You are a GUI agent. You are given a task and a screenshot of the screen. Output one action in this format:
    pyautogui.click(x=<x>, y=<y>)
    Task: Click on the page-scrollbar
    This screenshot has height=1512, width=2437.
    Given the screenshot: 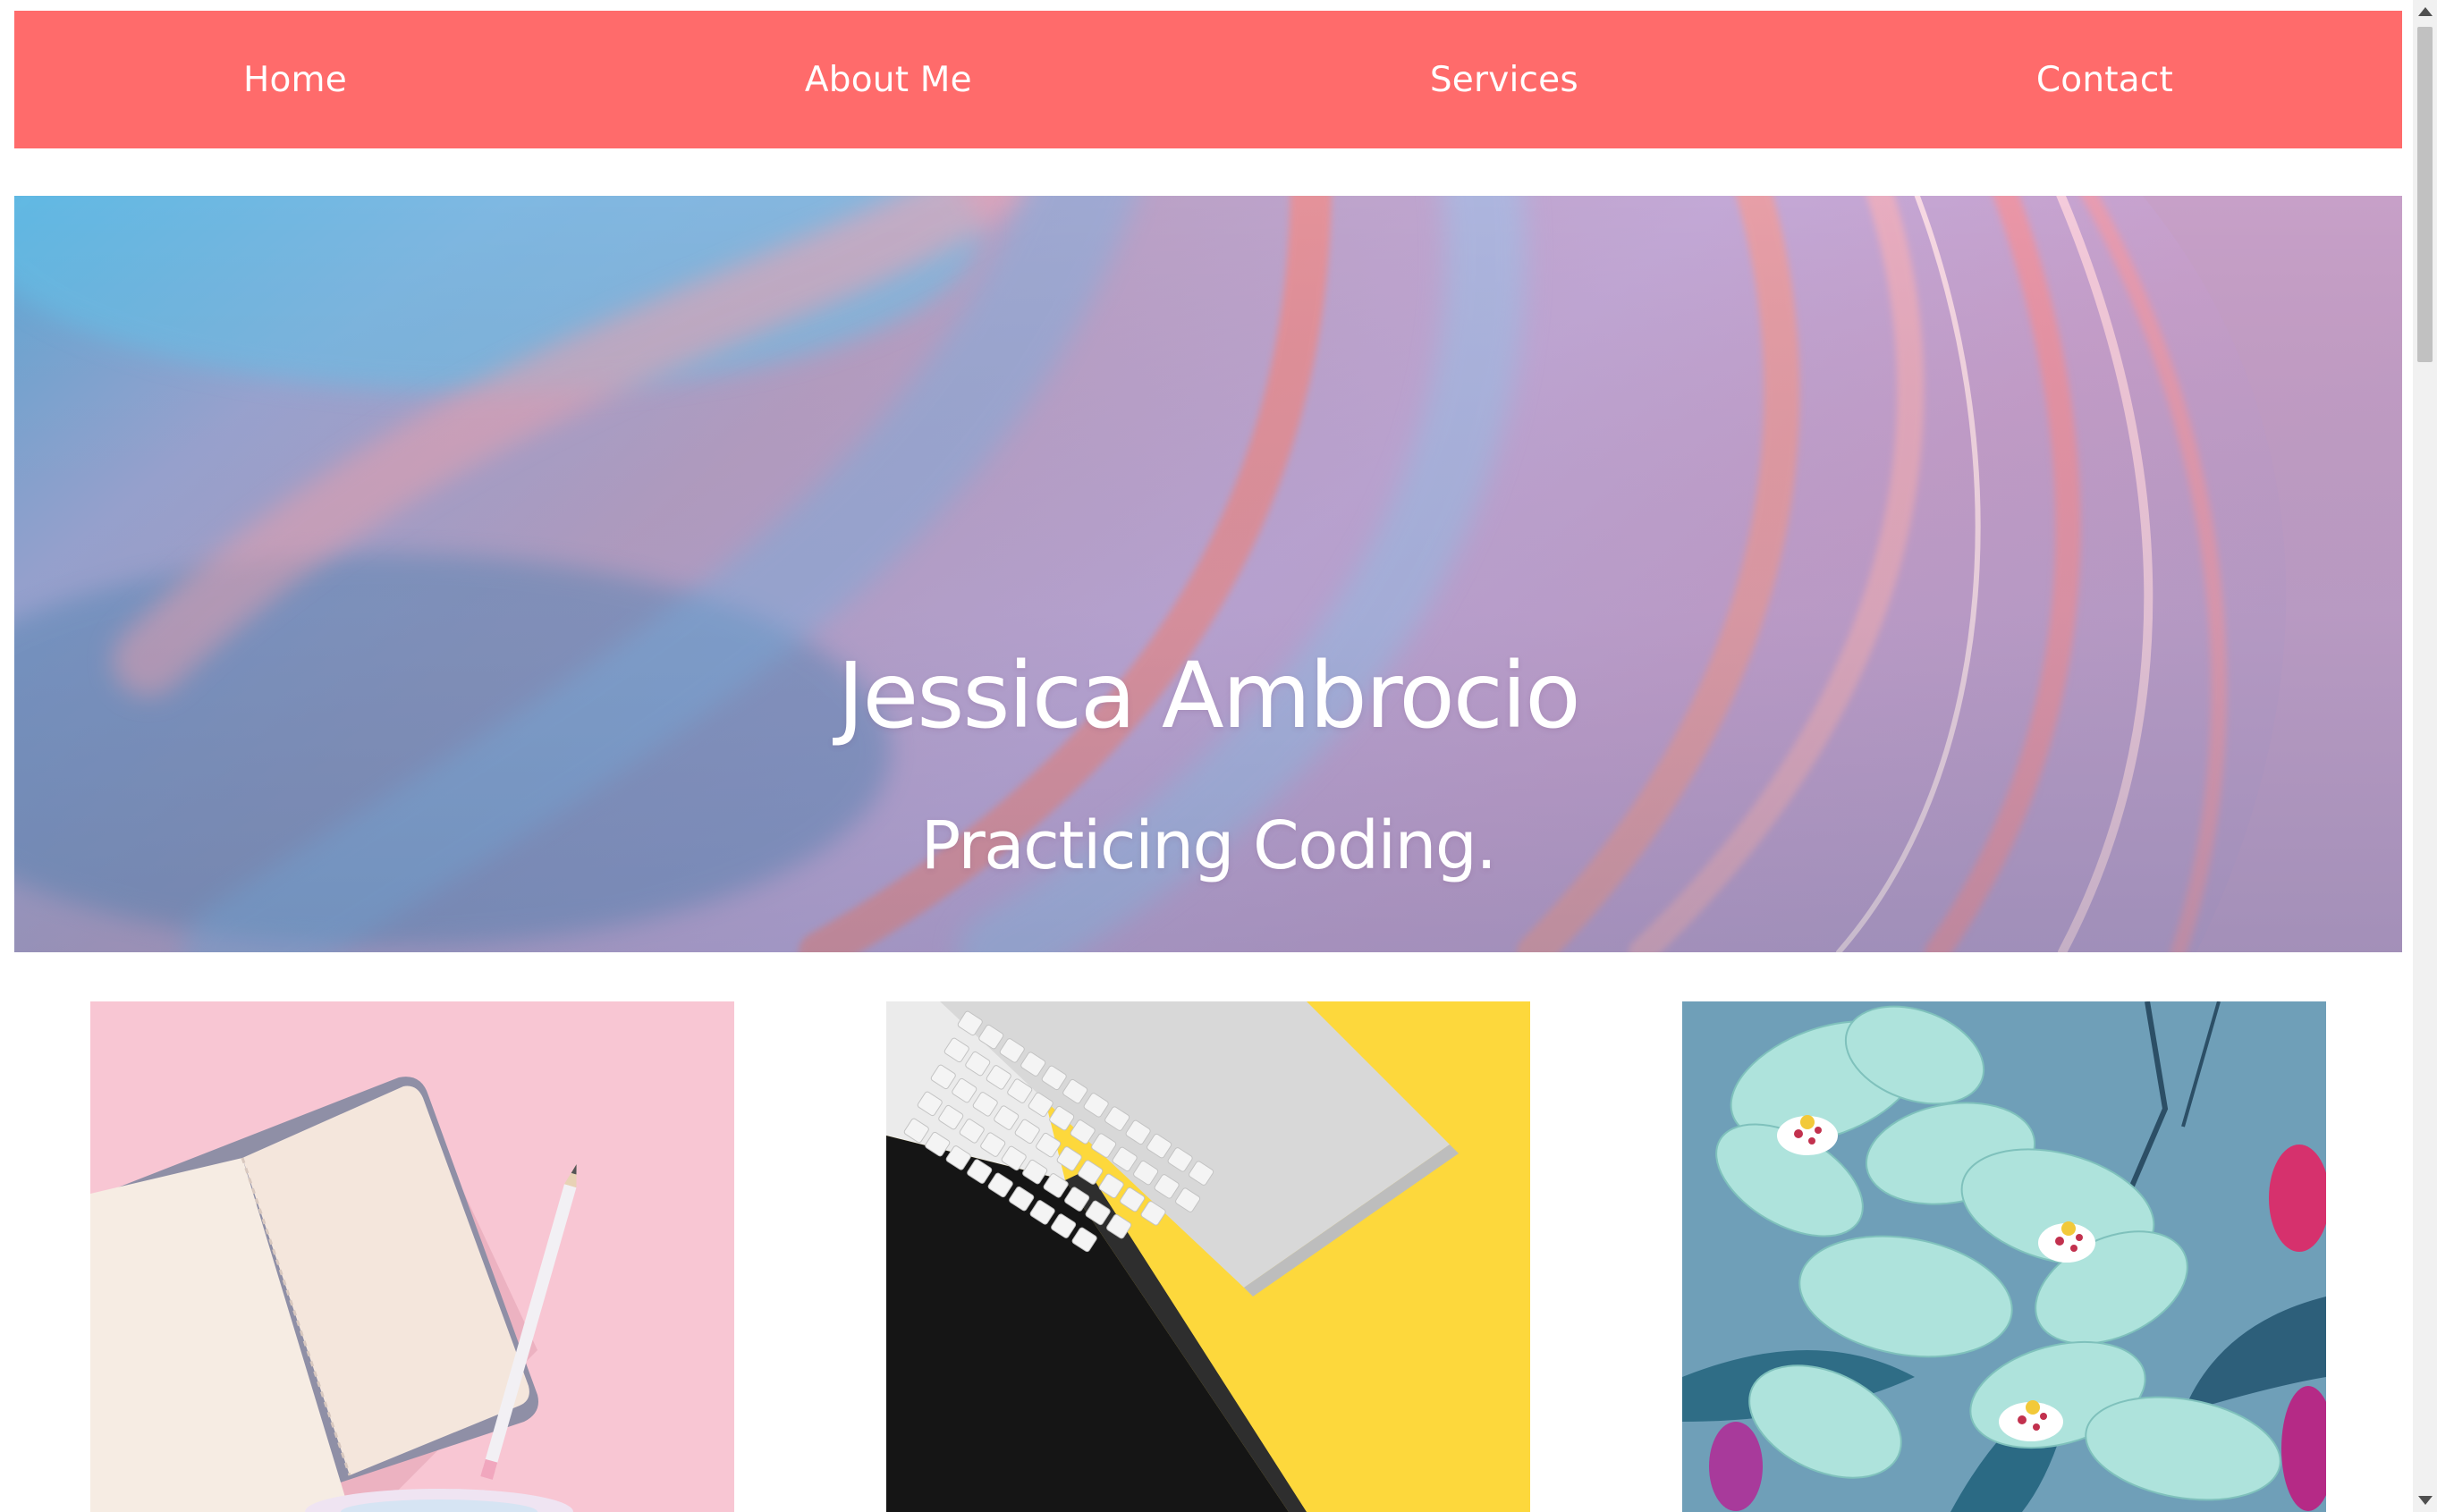 What is the action you would take?
    pyautogui.click(x=2425, y=756)
    